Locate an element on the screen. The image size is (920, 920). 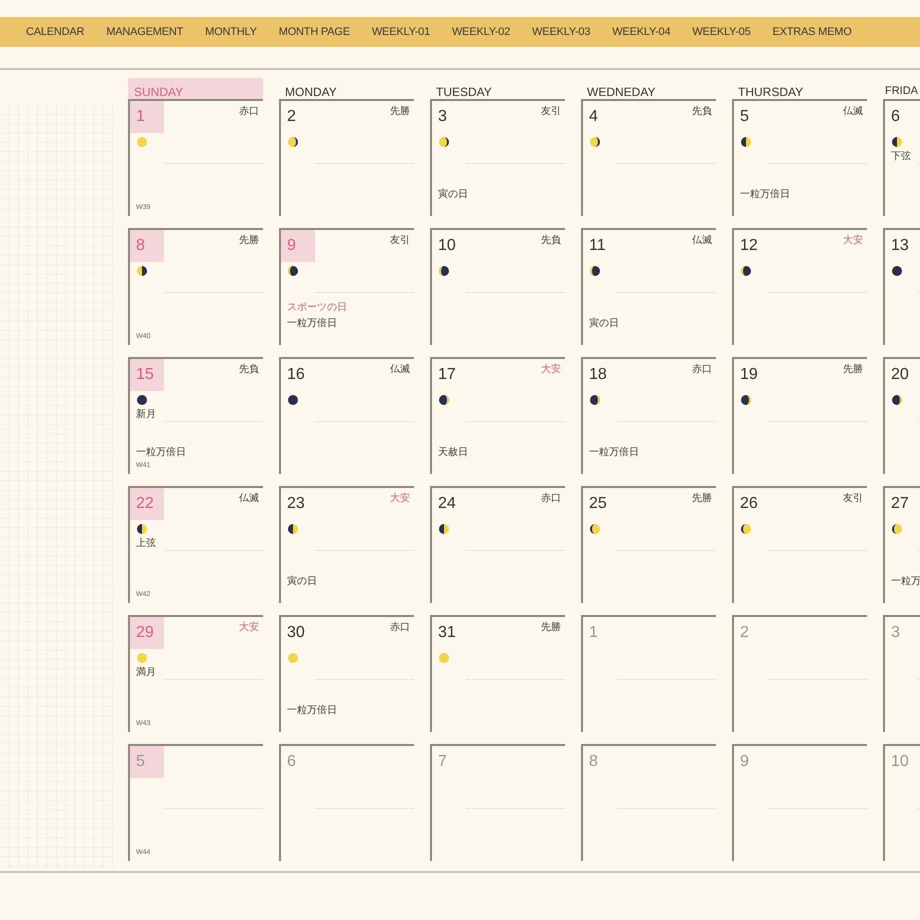
day-cell: 30 赤口 一粒万倍日 is located at coordinates (346, 673).